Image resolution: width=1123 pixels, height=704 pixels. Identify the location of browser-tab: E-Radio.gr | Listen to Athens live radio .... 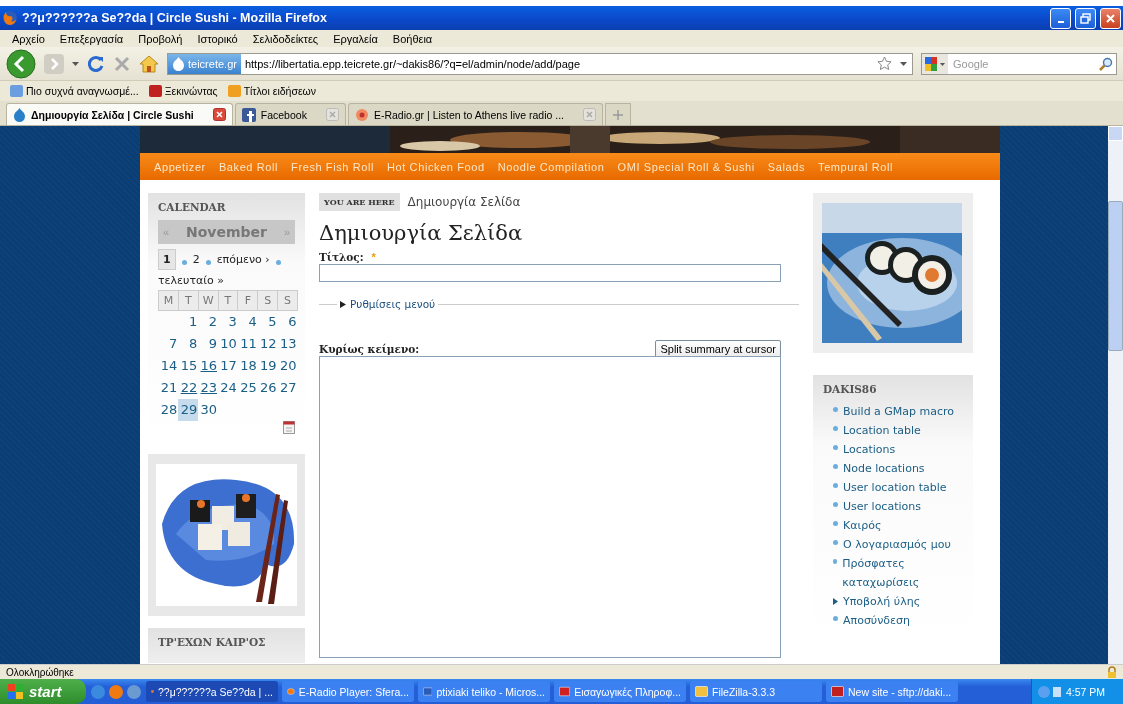
(475, 114).